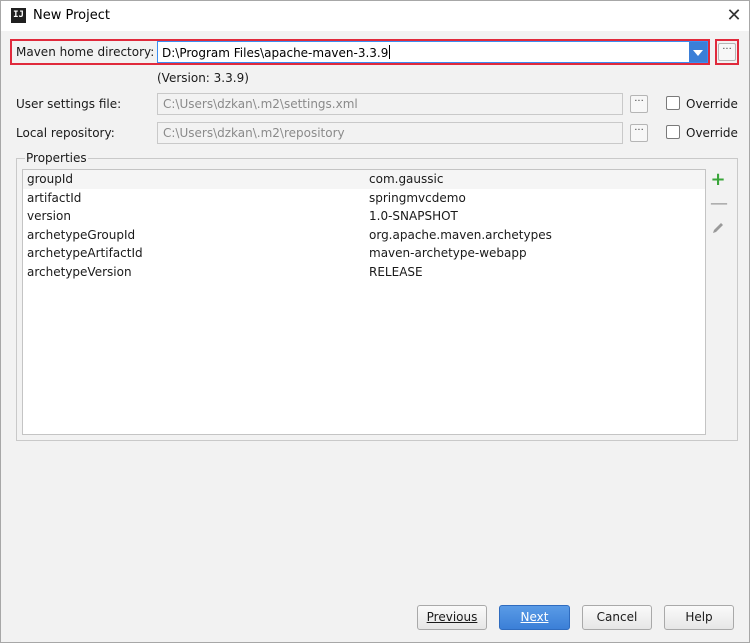  What do you see at coordinates (448, 253) in the screenshot?
I see `property-value: maven-archetype-webapp` at bounding box center [448, 253].